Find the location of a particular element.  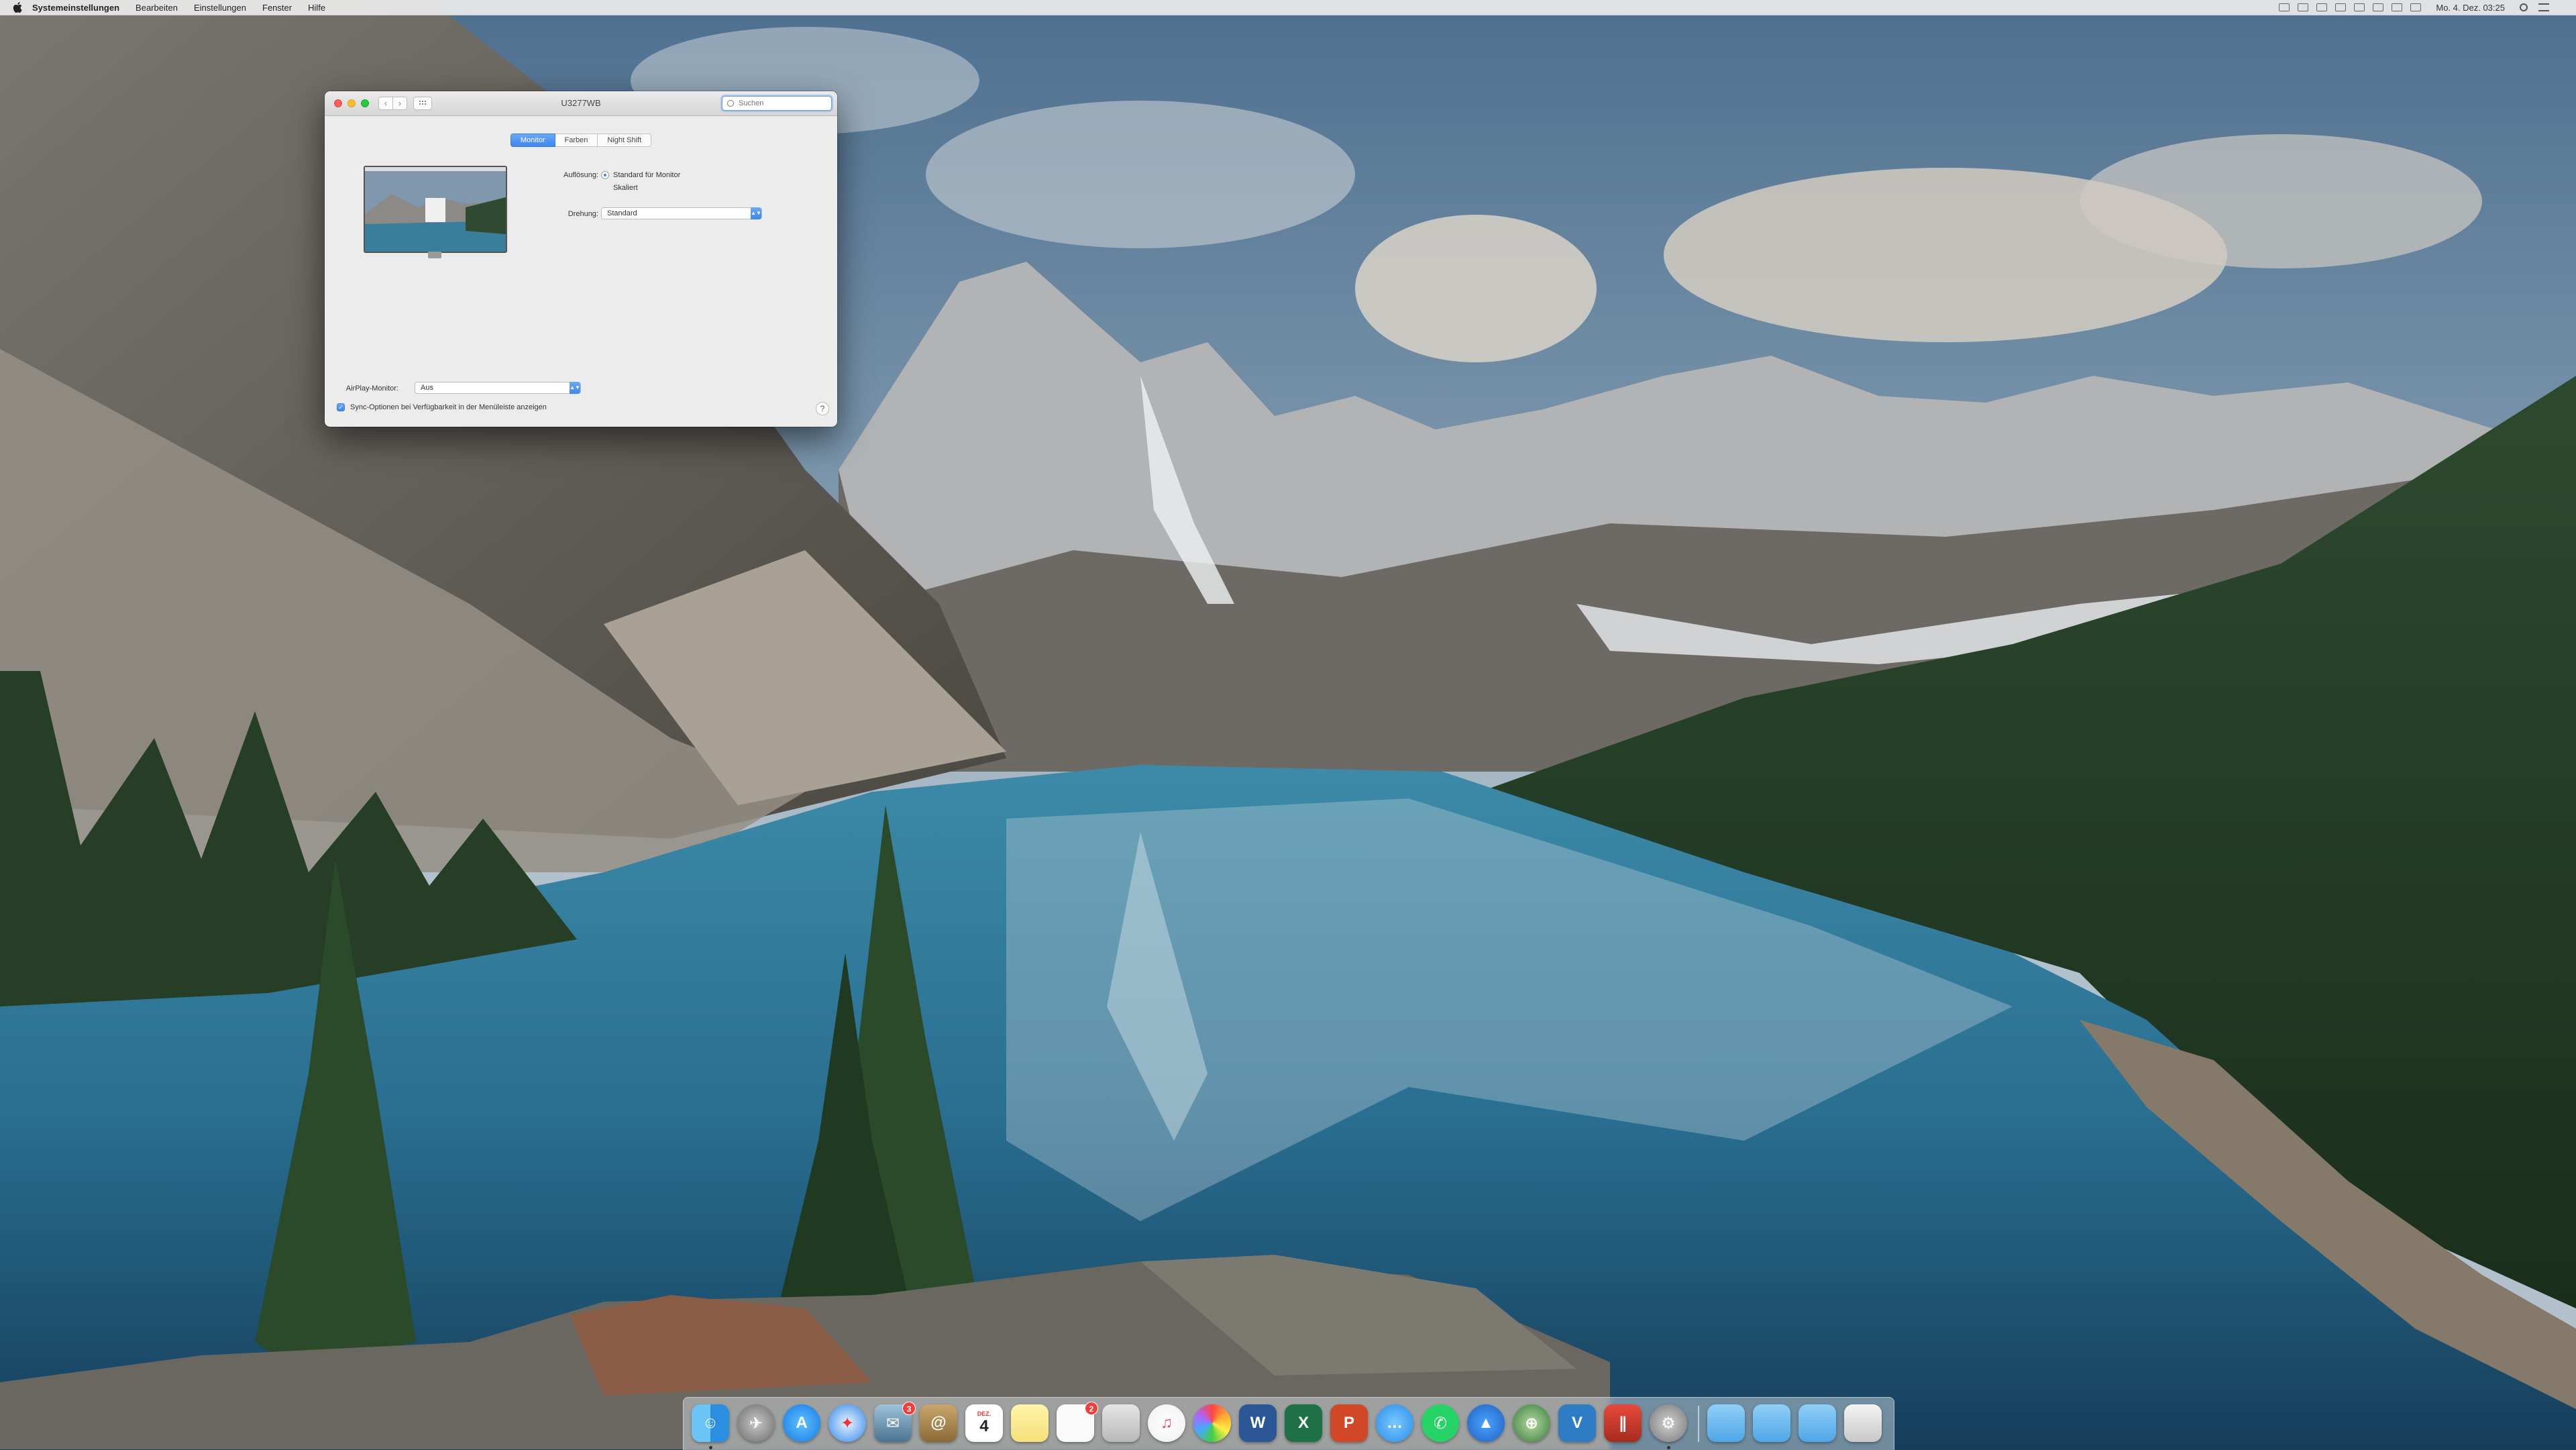

itunes-icon: ♫ is located at coordinates (1166, 1423).